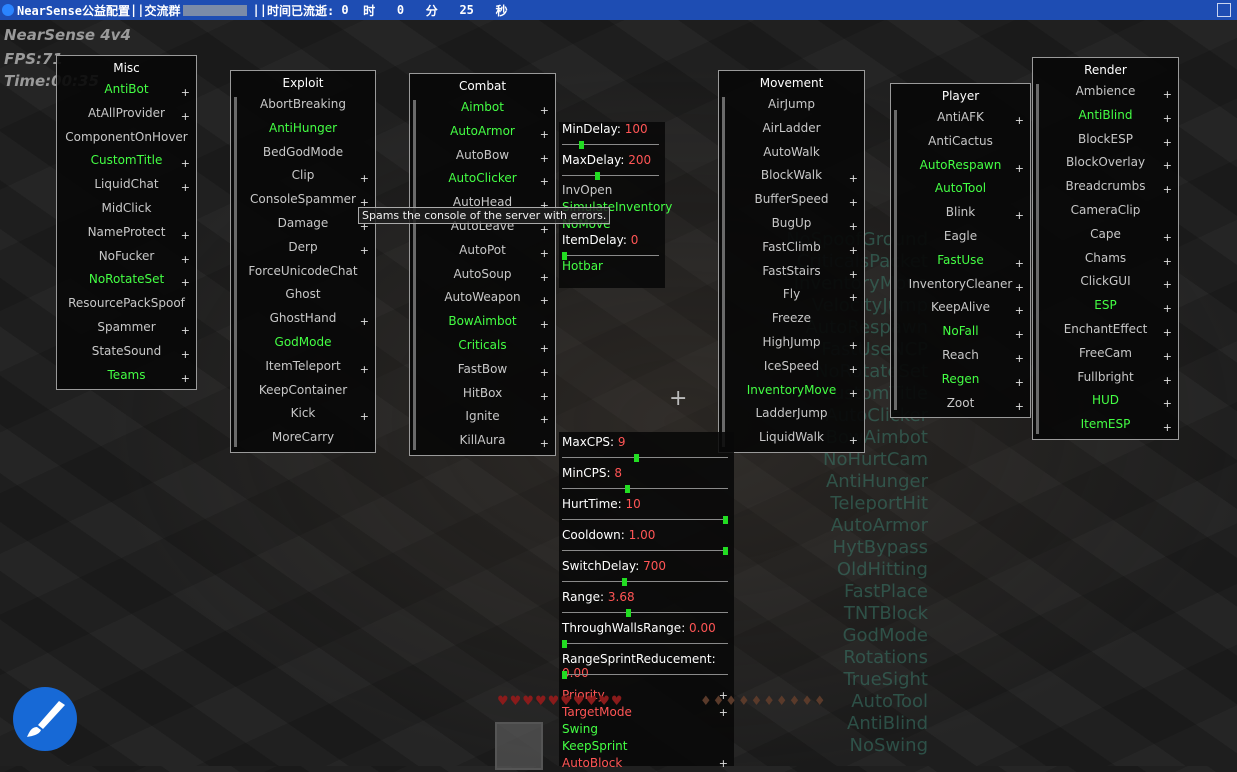 This screenshot has height=772, width=1237. I want to click on module-autoweapon: AutoWeapon +, so click(482, 298).